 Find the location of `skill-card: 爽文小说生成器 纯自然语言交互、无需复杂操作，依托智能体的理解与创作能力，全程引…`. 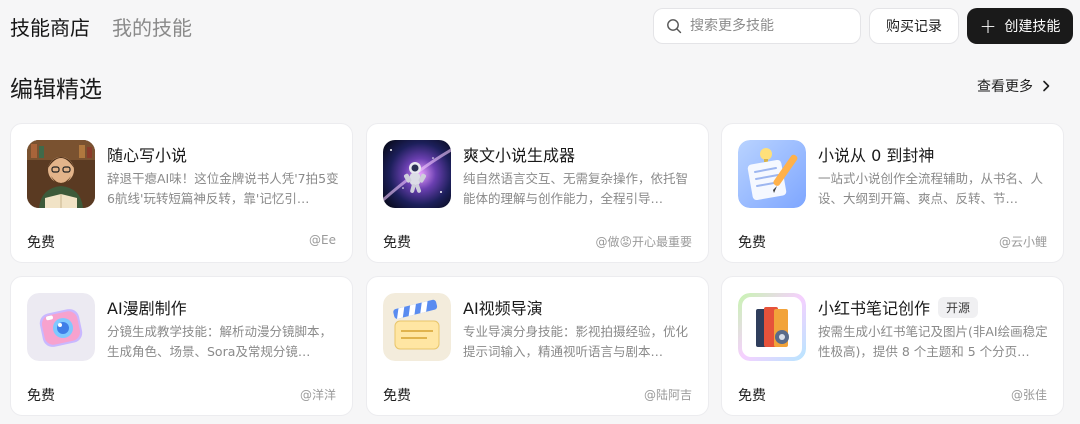

skill-card: 爽文小说生成器 纯自然语言交互、无需复杂操作，依托智能体的理解与创作能力，全程引… is located at coordinates (537, 193).